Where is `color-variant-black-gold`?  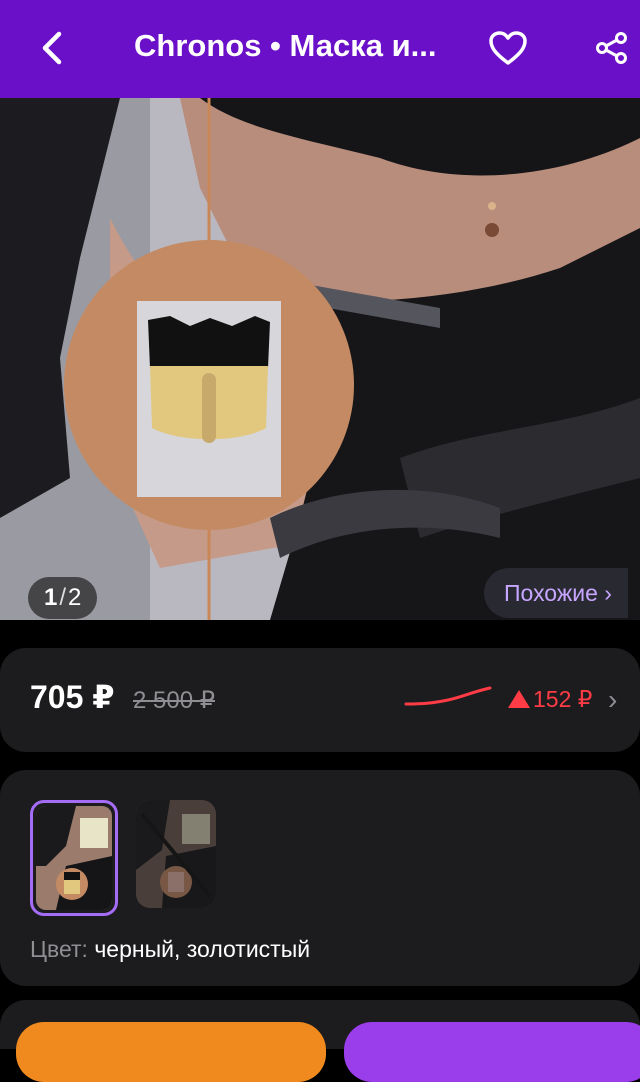 color-variant-black-gold is located at coordinates (74, 858).